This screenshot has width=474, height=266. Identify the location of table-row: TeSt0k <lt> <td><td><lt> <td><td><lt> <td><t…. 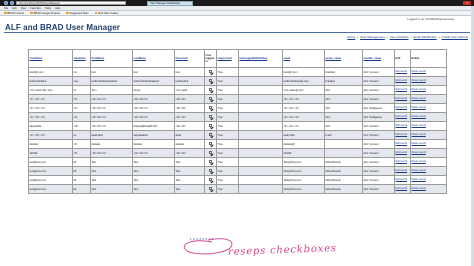
(237, 153).